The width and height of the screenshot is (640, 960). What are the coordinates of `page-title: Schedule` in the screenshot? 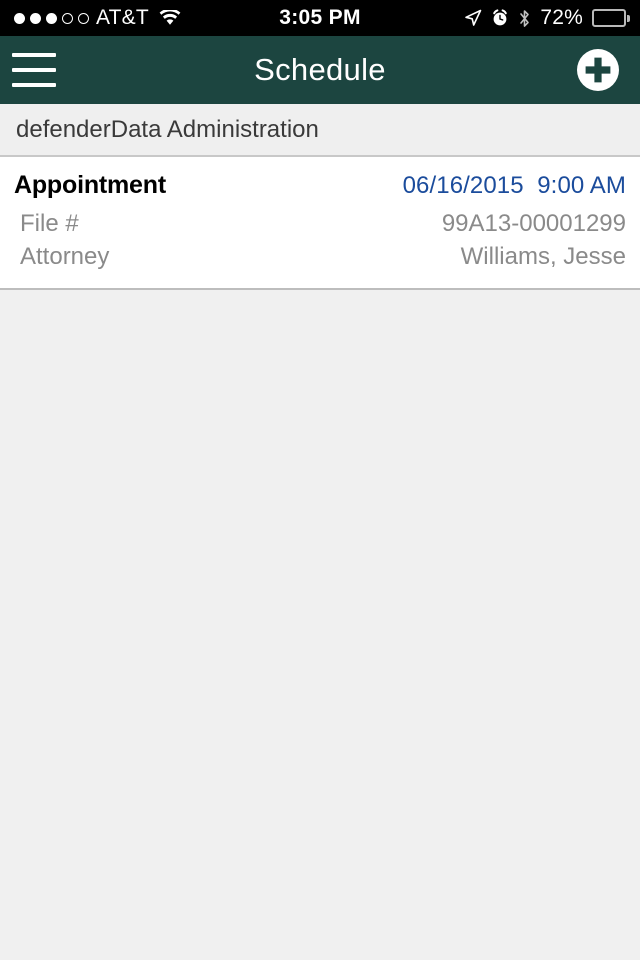 It's located at (320, 69).